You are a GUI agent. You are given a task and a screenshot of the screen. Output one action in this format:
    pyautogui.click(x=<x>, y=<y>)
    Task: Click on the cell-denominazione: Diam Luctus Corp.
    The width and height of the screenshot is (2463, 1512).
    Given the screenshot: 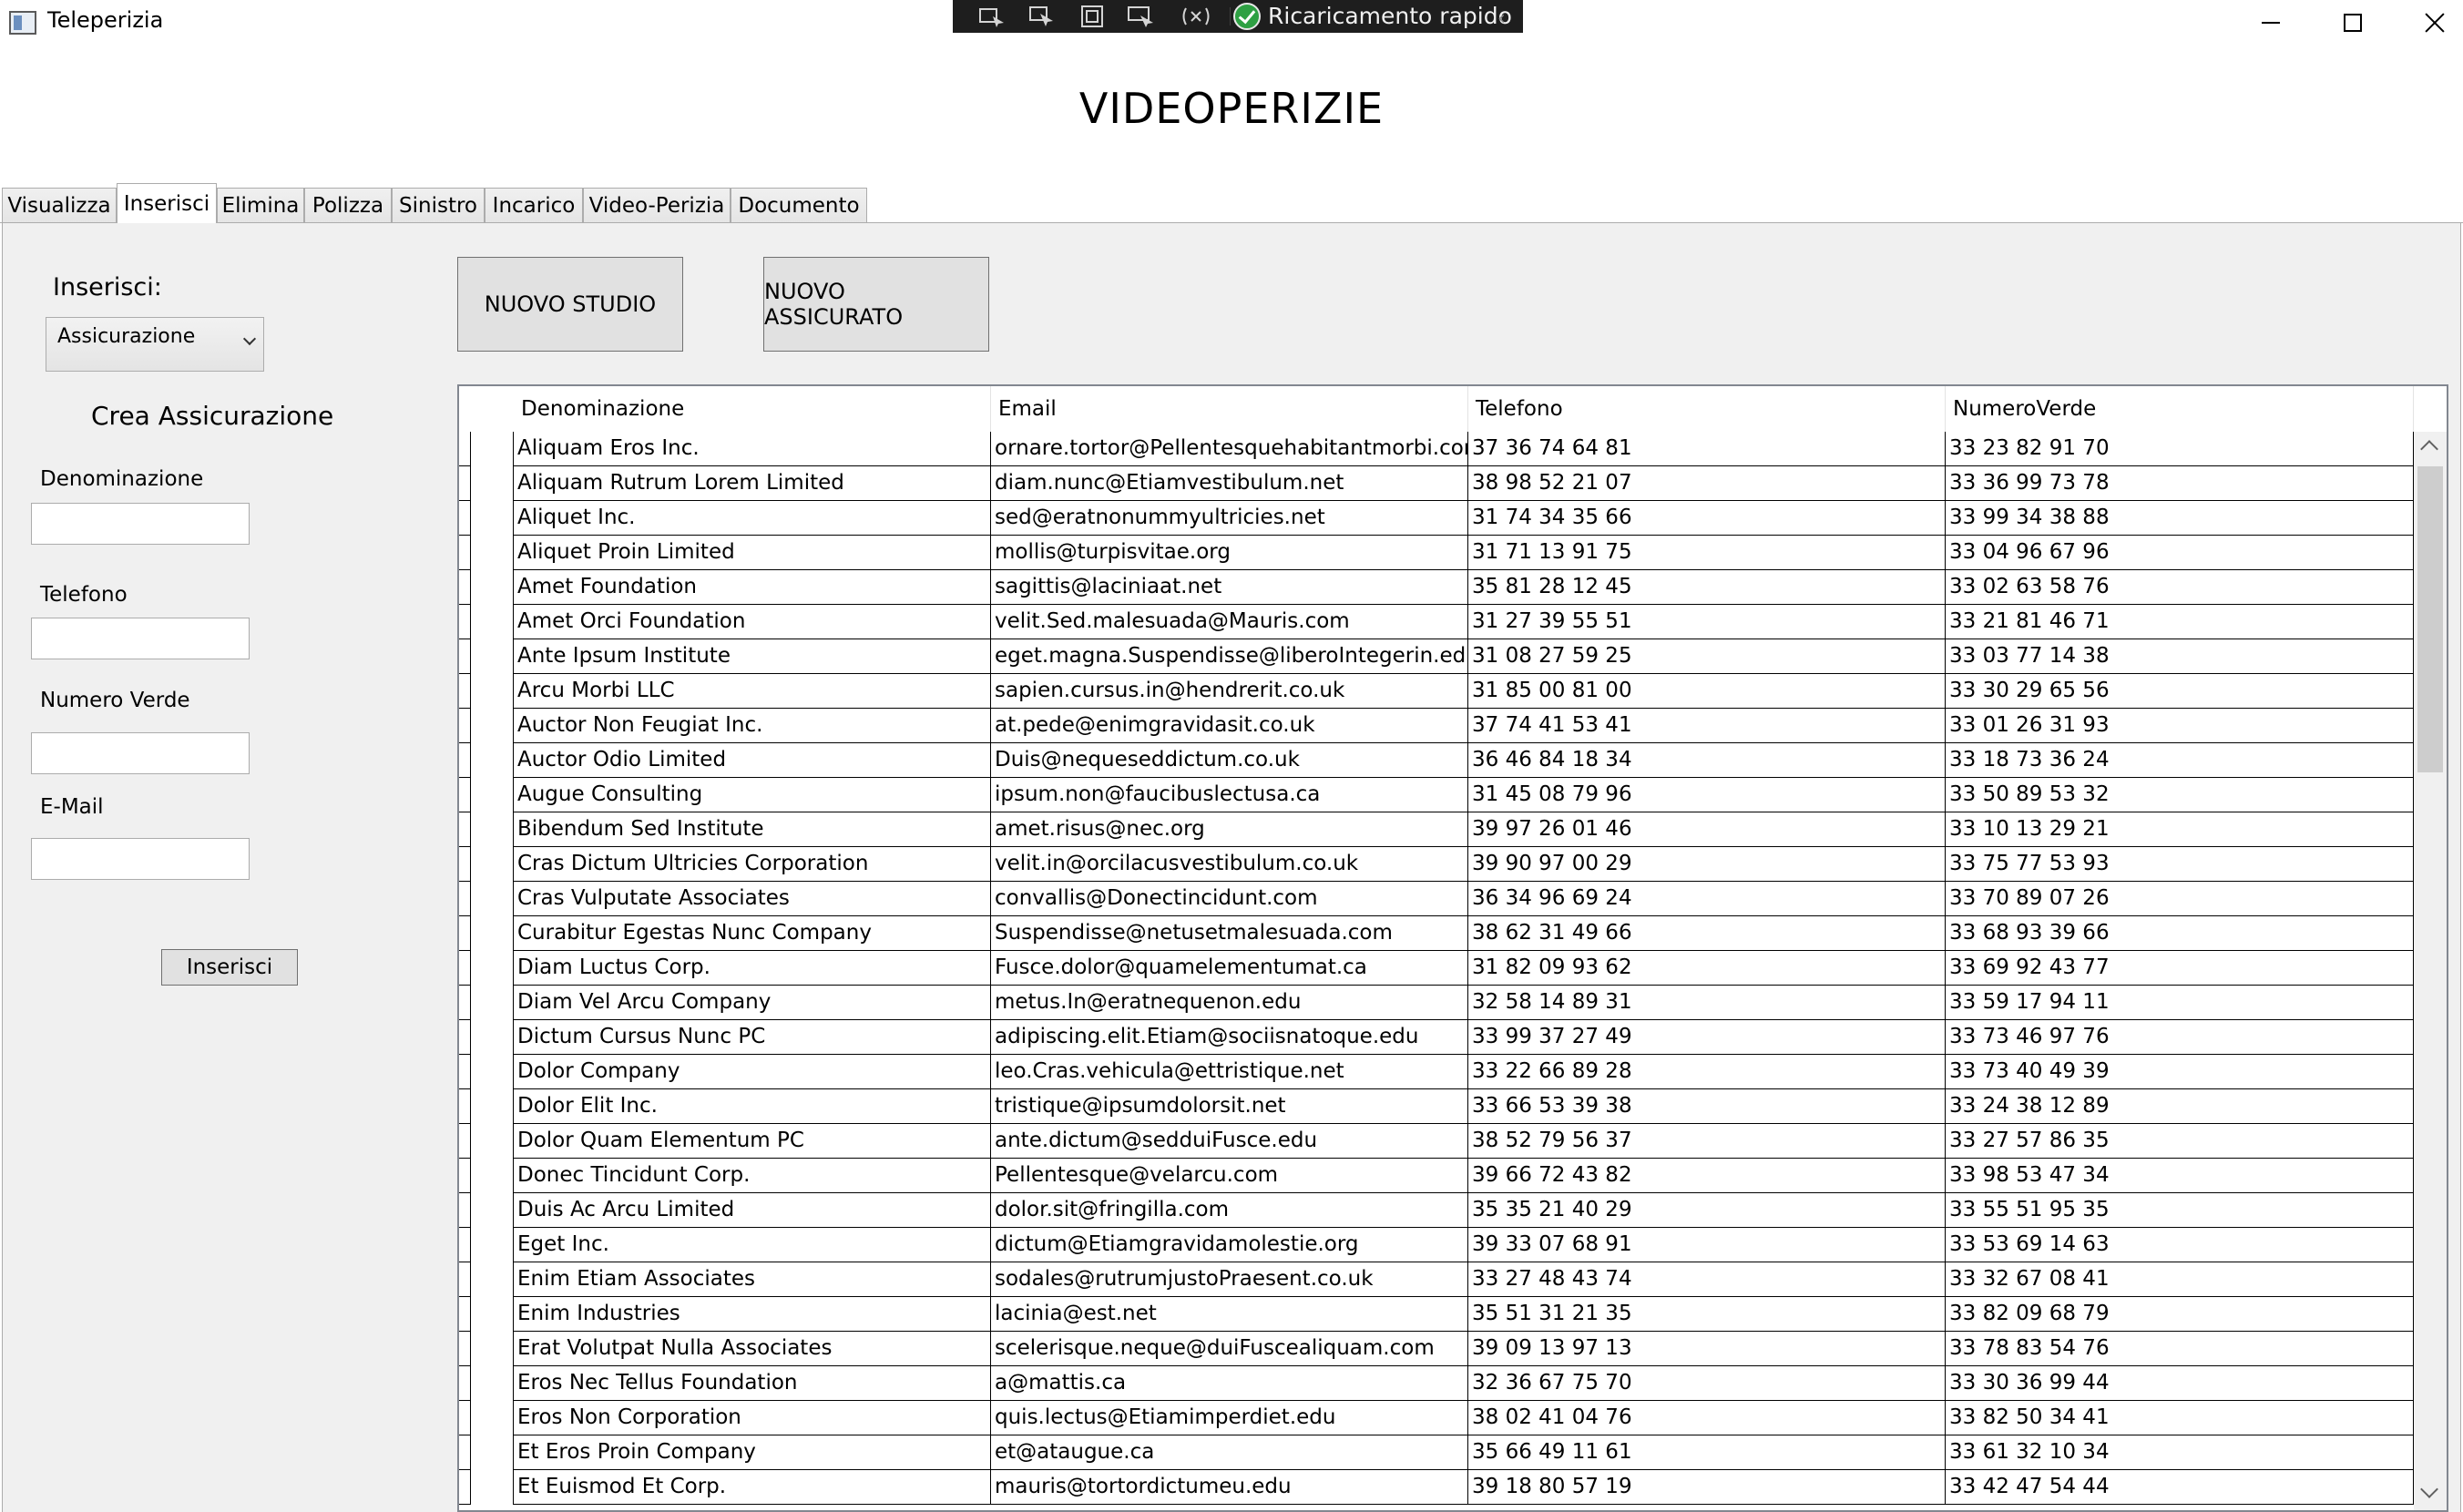 What is the action you would take?
    pyautogui.click(x=752, y=968)
    